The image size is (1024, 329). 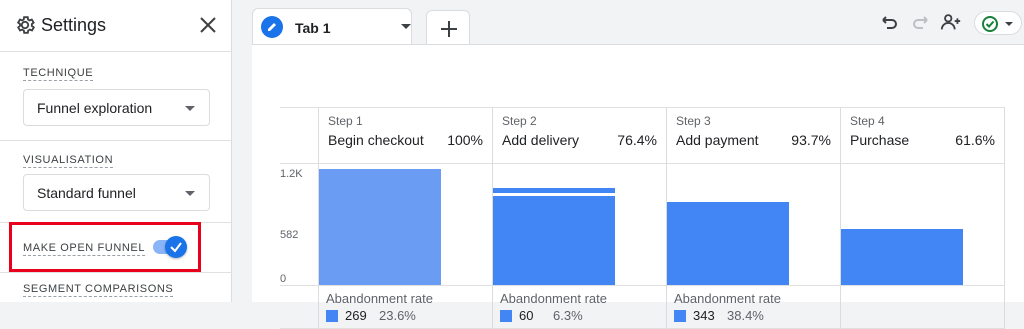 I want to click on abandonment-count: 60, so click(x=526, y=315).